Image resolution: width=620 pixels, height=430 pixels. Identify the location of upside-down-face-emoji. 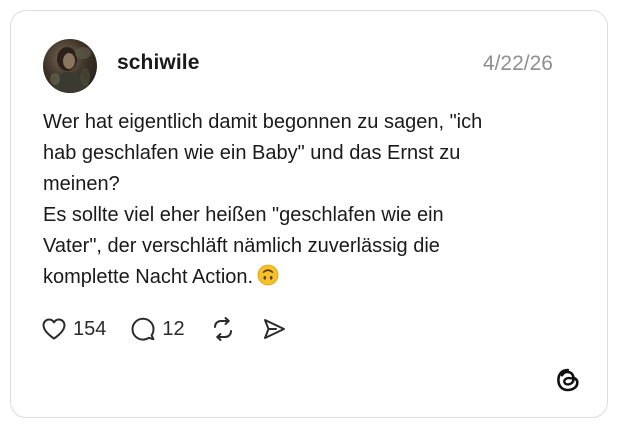
(268, 280).